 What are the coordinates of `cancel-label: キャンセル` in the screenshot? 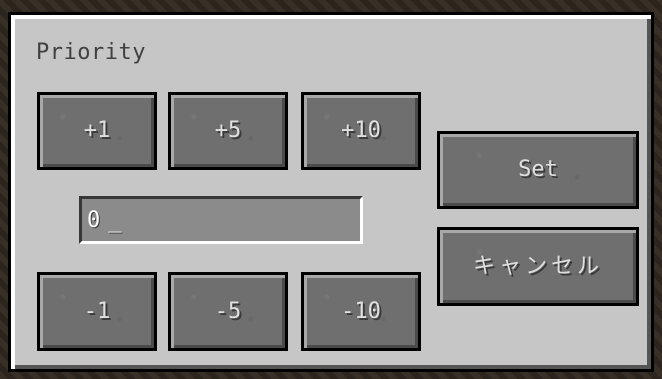 It's located at (537, 266).